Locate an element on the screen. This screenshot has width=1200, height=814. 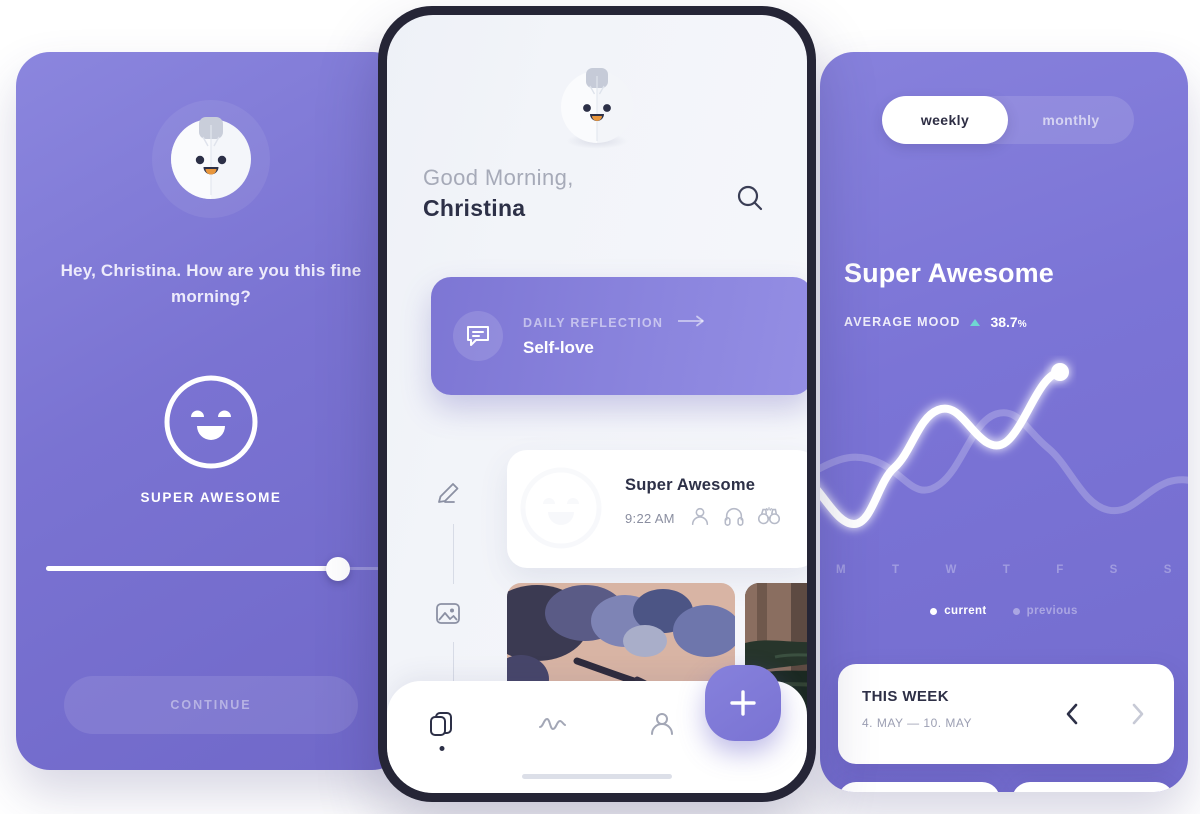
daily-reflection-card: DAILY REFLECTION Self-love is located at coordinates (619, 336).